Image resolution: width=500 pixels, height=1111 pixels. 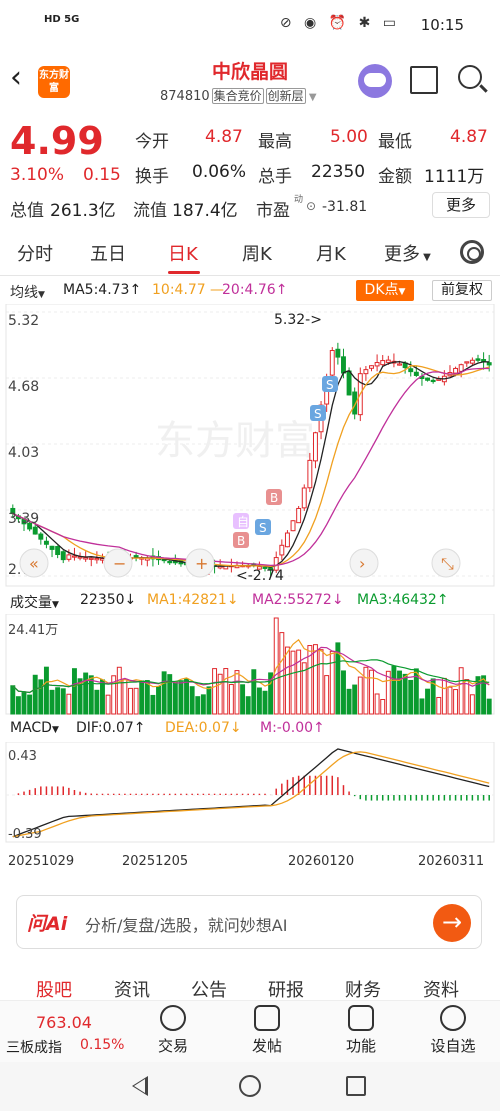 I want to click on chevron-down-icon: ▼, so click(x=311, y=97).